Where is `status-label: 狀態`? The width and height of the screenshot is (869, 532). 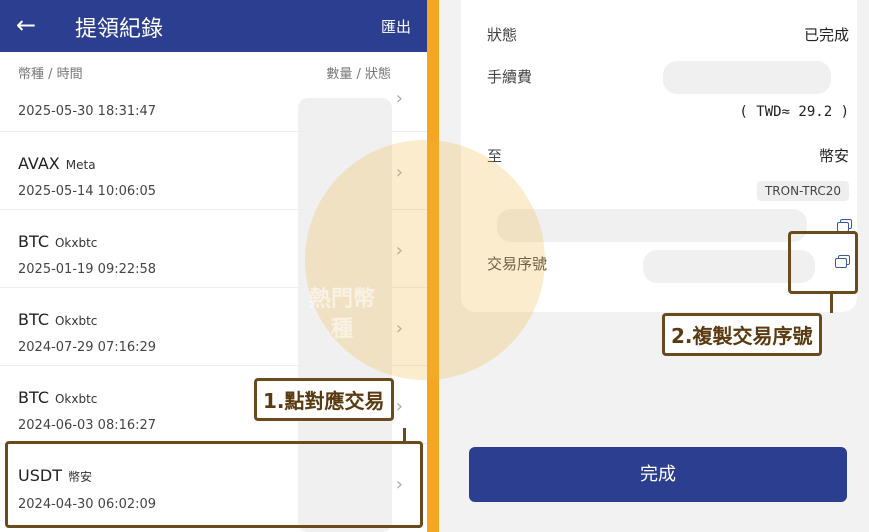
status-label: 狀態 is located at coordinates (502, 35).